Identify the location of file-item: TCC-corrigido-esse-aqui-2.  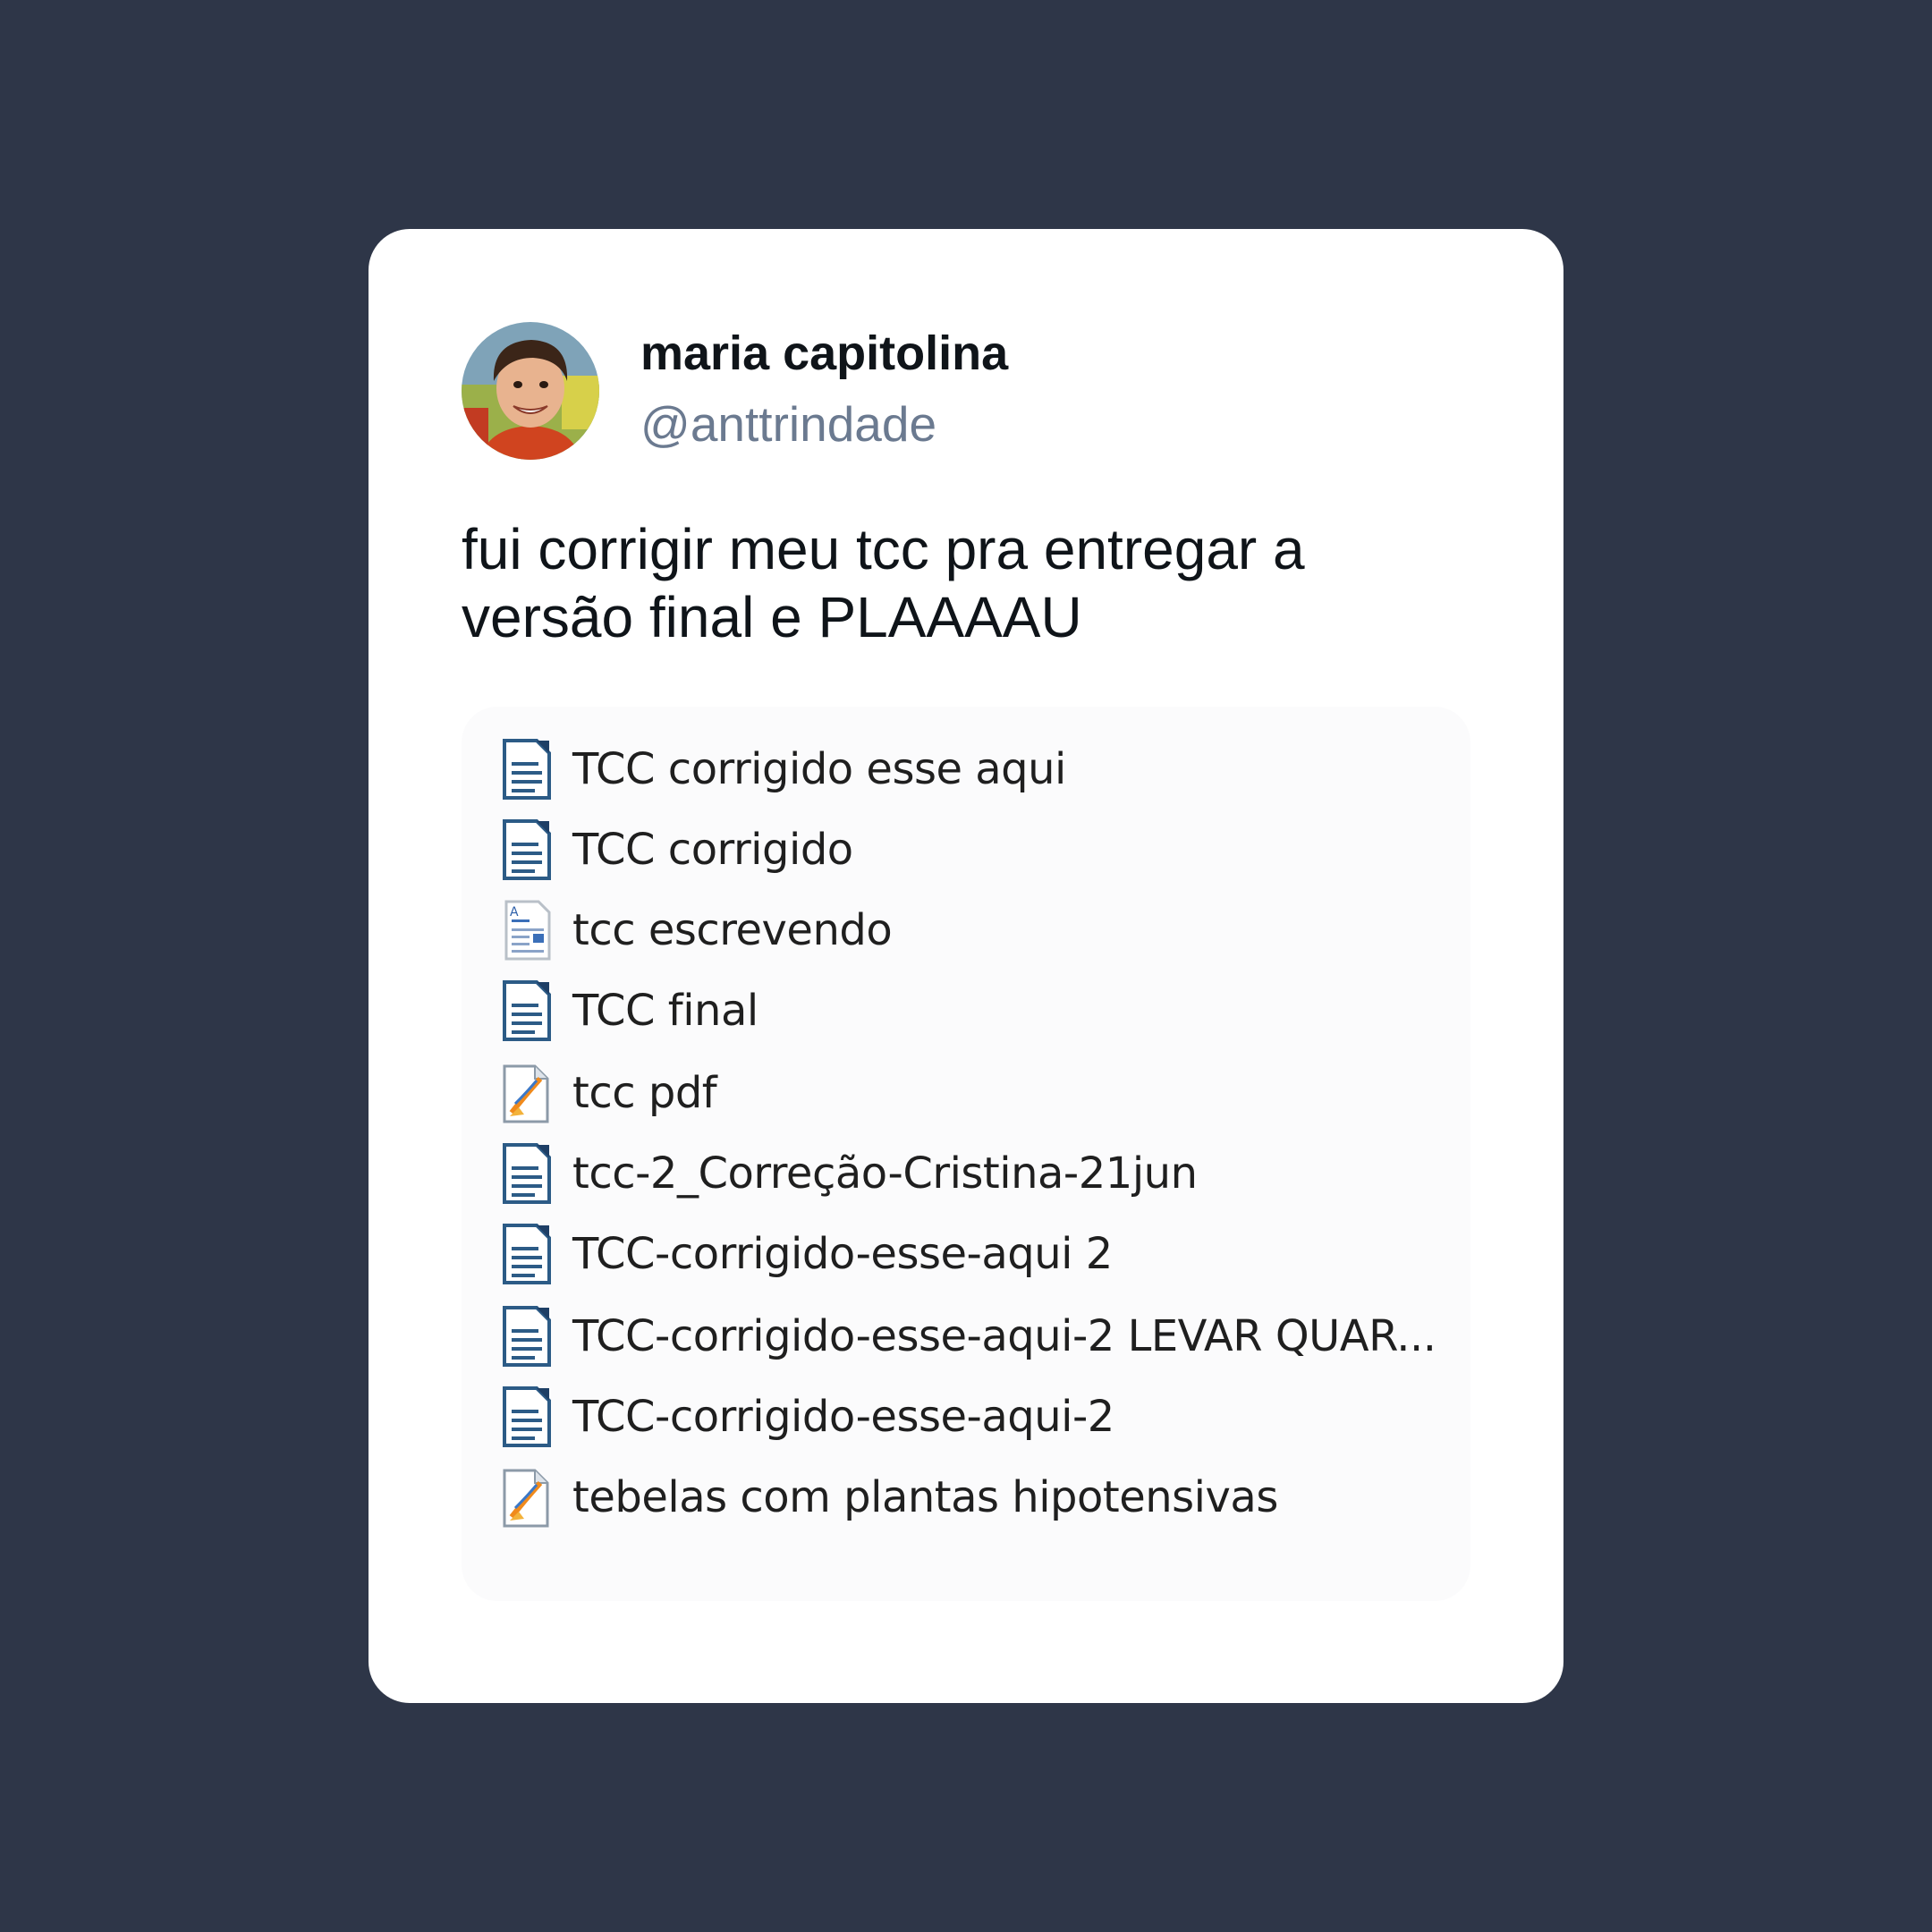
(805, 1417).